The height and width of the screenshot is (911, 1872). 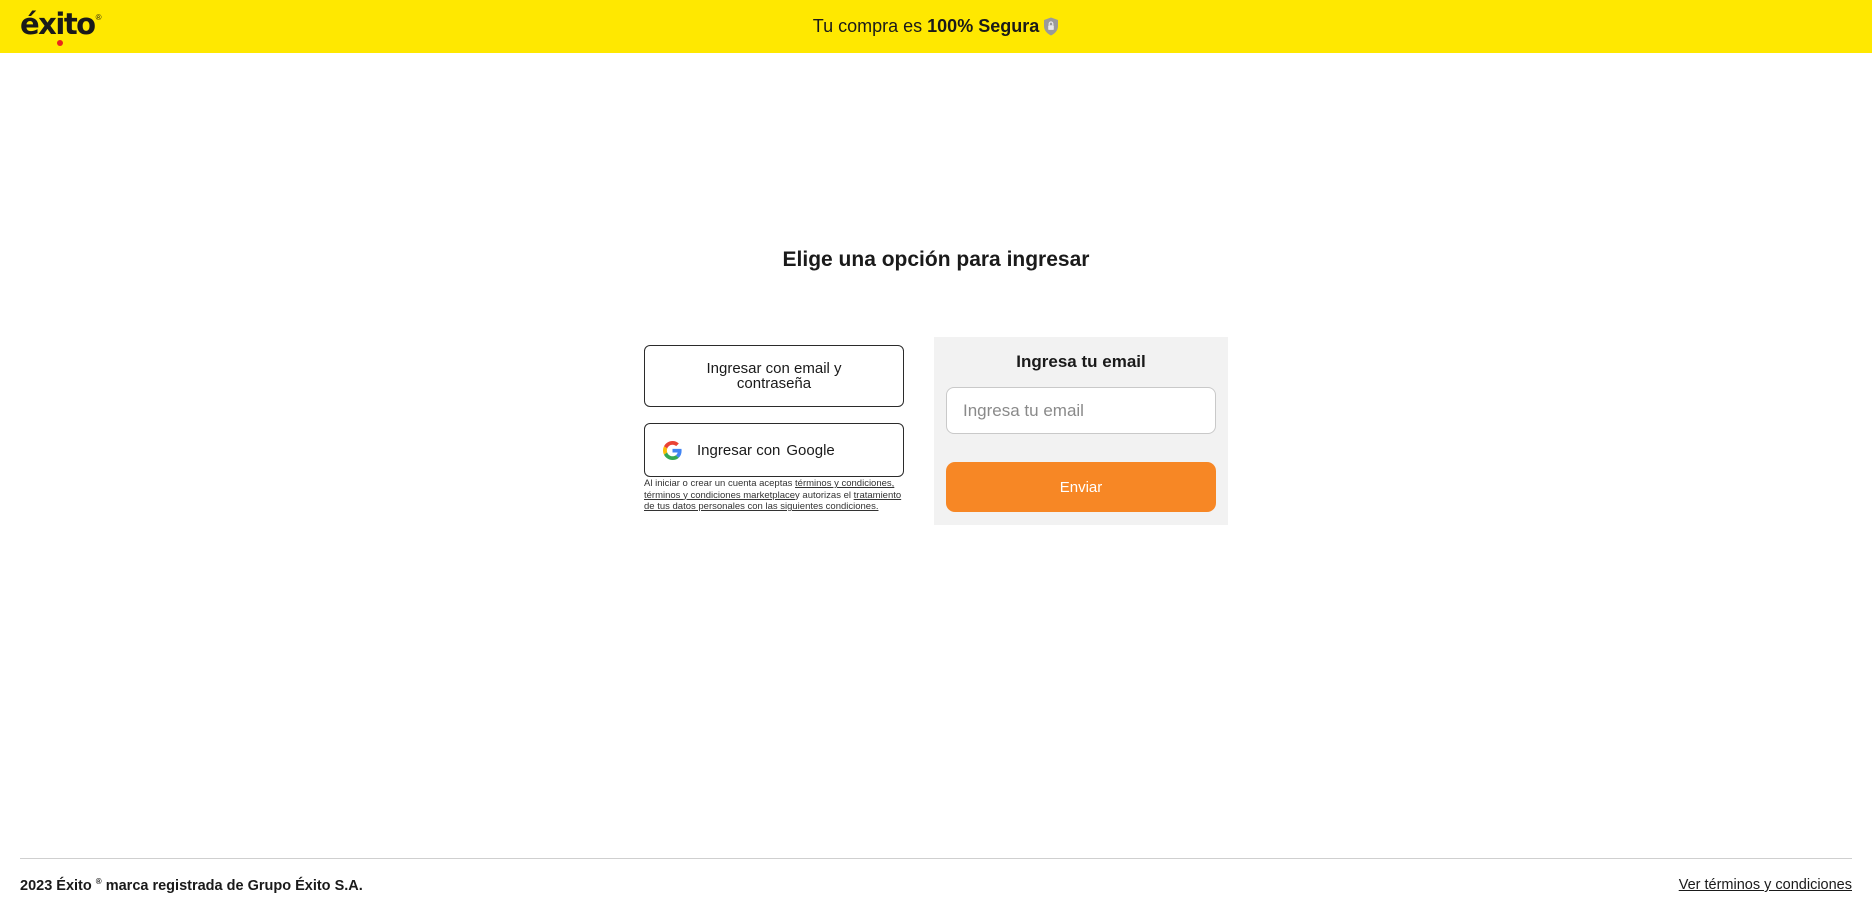 What do you see at coordinates (1051, 26) in the screenshot?
I see `shield-lock-icon` at bounding box center [1051, 26].